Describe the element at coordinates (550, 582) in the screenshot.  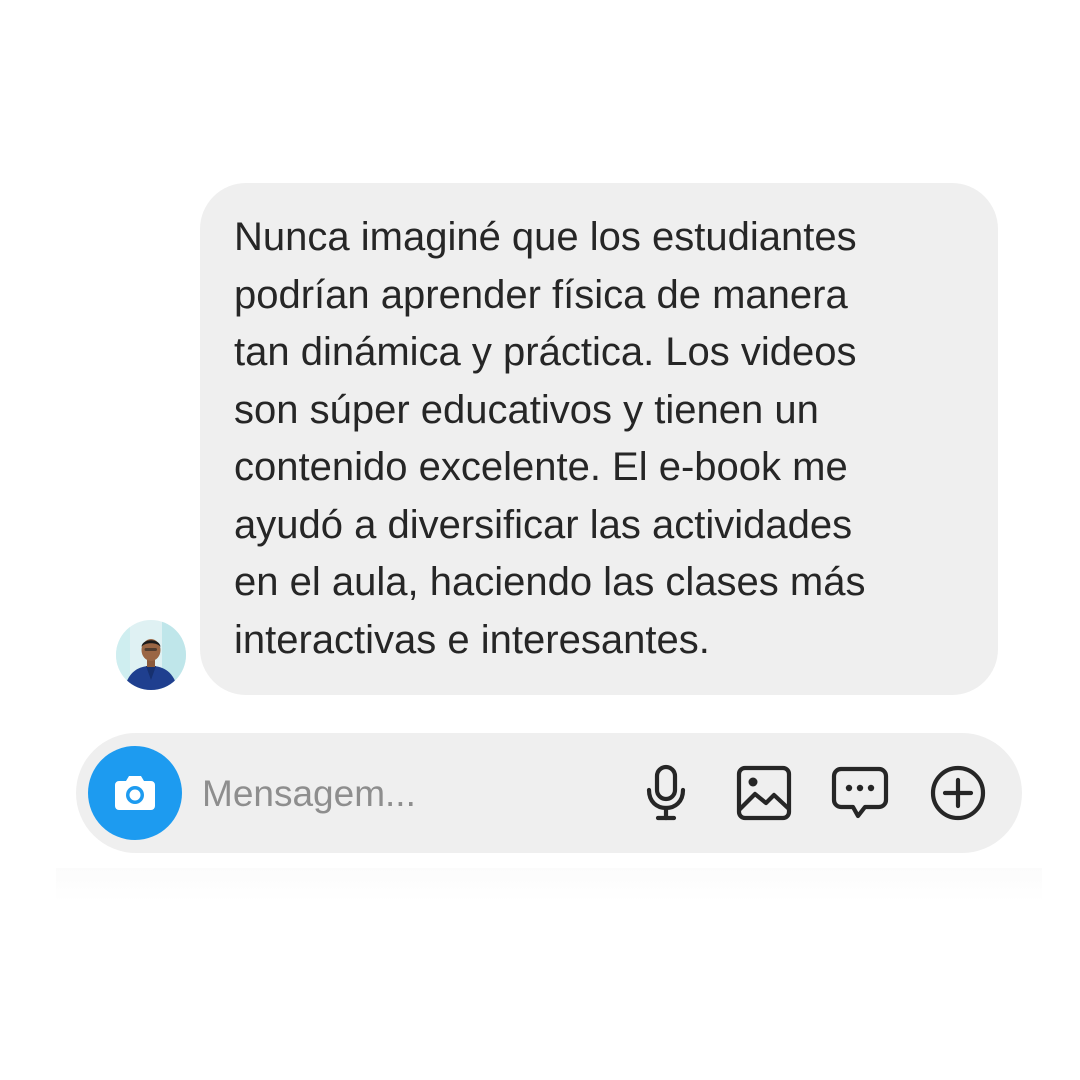
I see `message-line: en el aula, haciendo las clases más` at that location.